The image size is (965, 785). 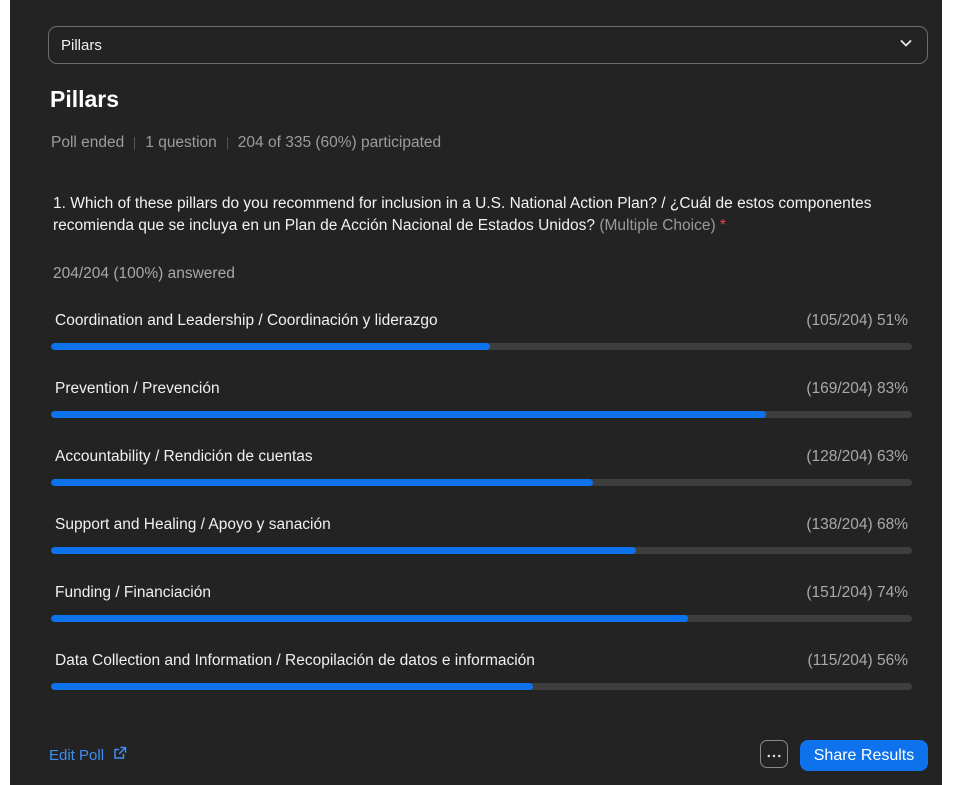 I want to click on option-label: Accountability / Rendición de cuentas, so click(x=184, y=456).